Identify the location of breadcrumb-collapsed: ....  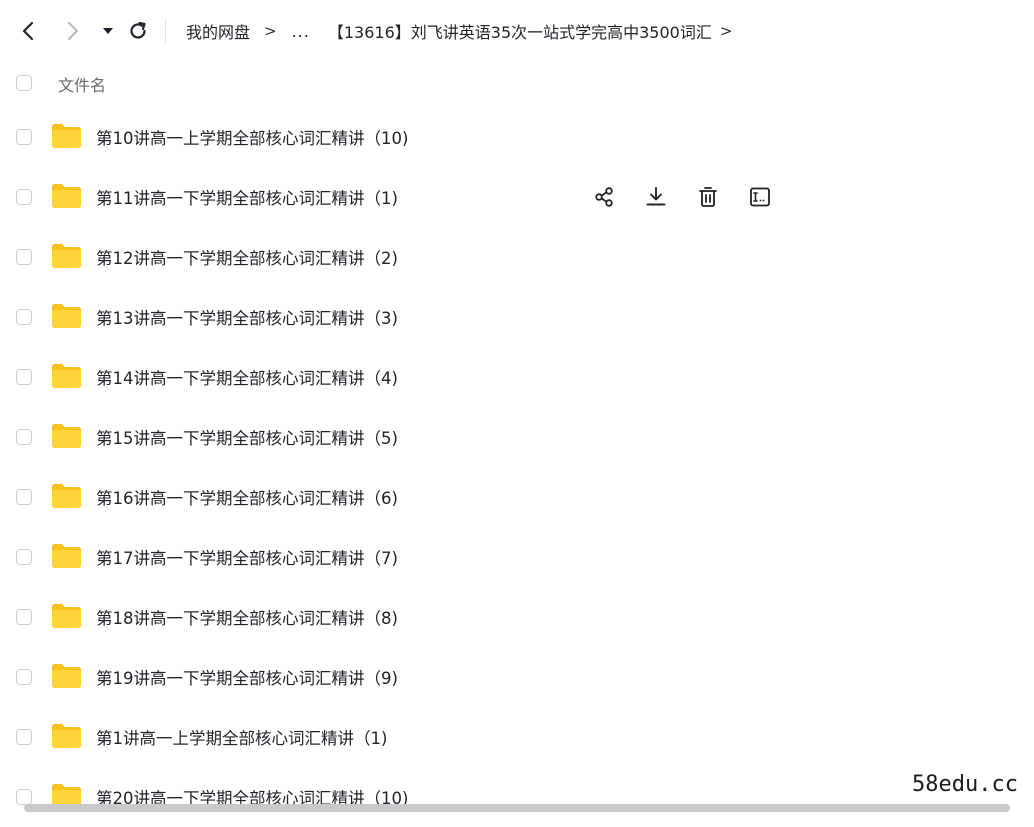
(301, 31).